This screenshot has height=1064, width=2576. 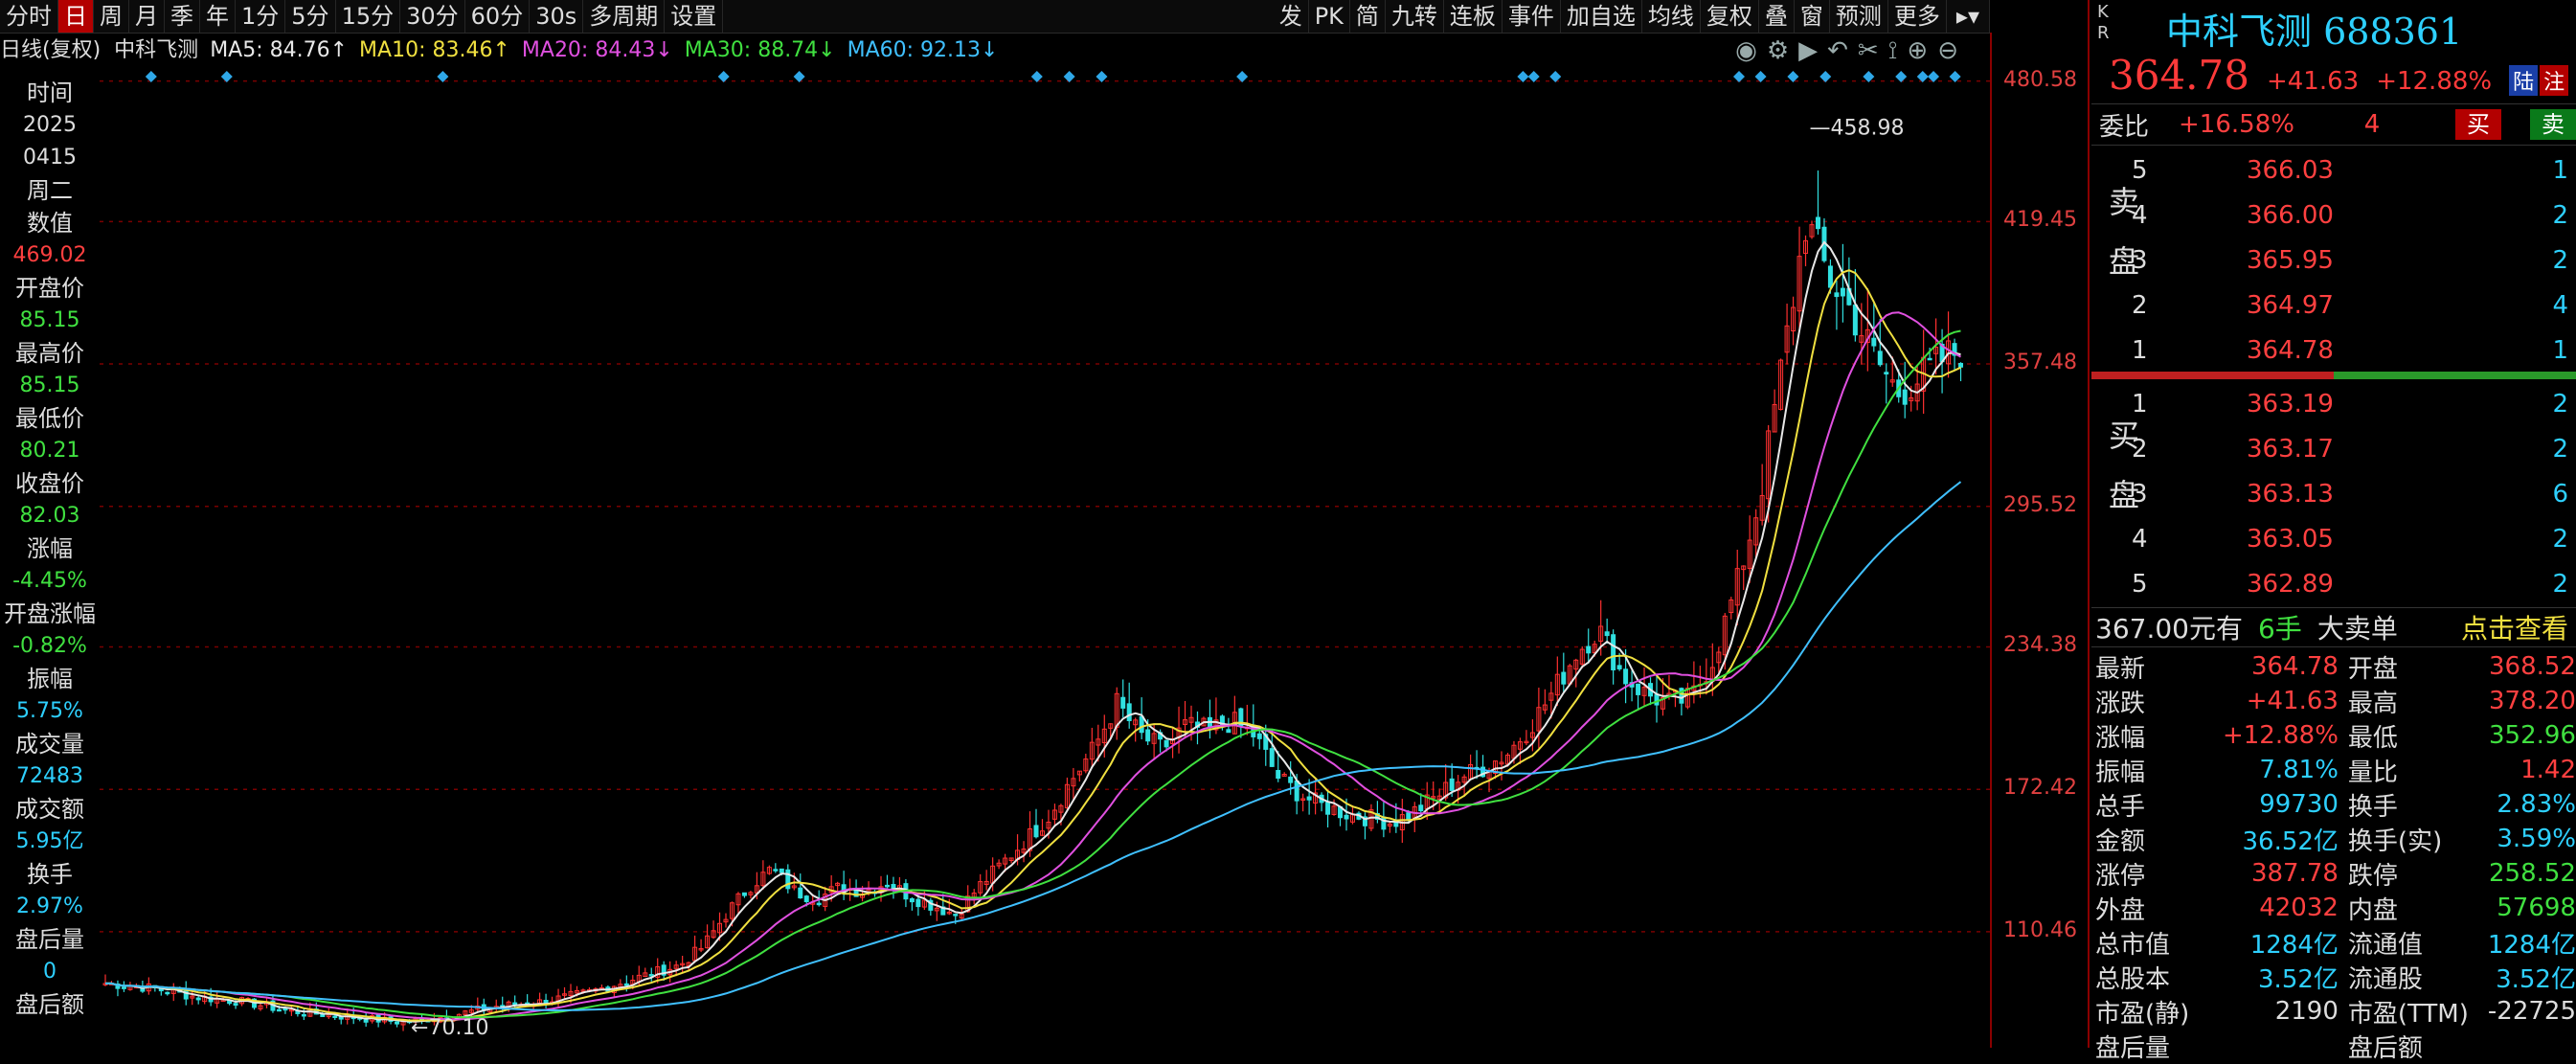 I want to click on big-order-amount: 367.00元有, so click(x=2169, y=629).